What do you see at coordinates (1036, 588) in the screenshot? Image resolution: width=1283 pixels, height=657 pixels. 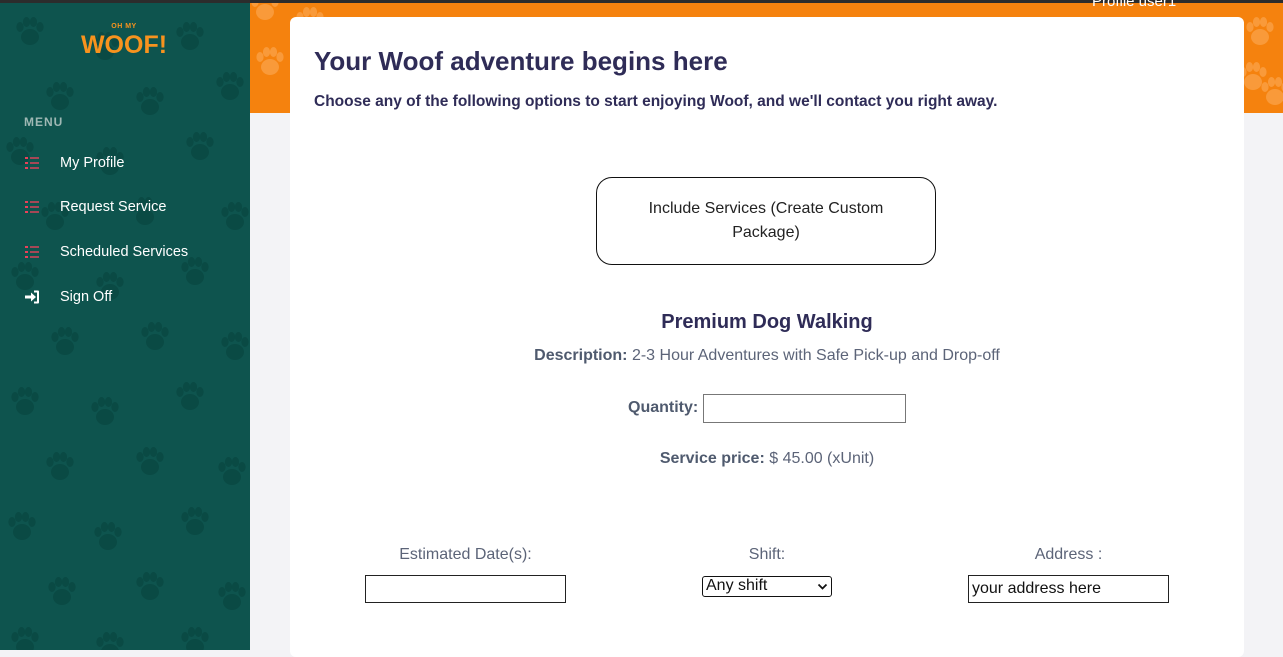 I see `address-value: your address here` at bounding box center [1036, 588].